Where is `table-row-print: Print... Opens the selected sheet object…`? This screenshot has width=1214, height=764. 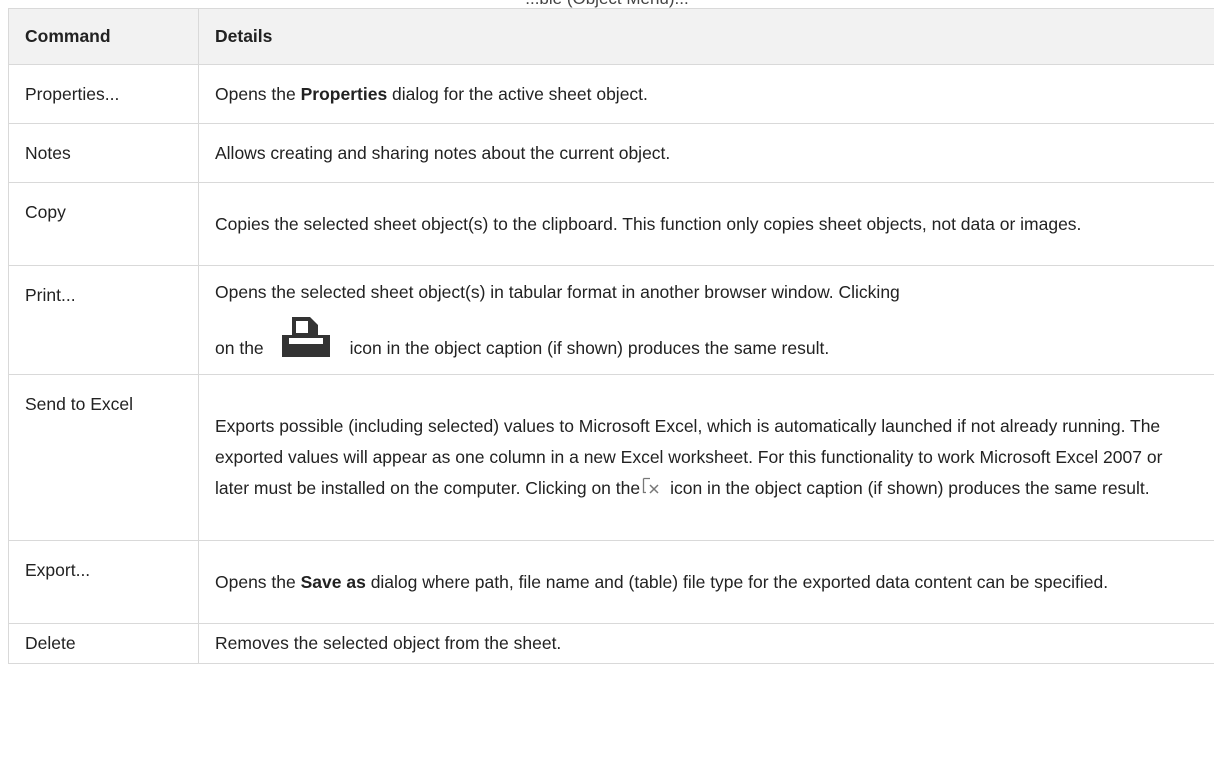
table-row-print: Print... Opens the selected sheet object… is located at coordinates (611, 320).